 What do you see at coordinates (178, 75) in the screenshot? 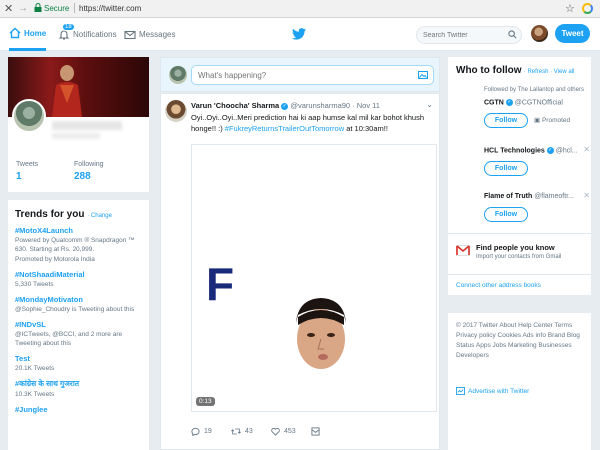
I see `compose-avatar` at bounding box center [178, 75].